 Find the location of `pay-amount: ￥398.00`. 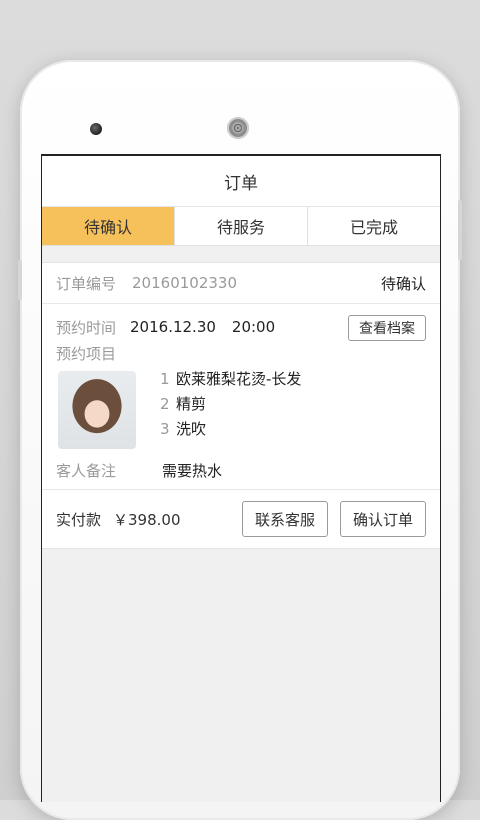

pay-amount: ￥398.00 is located at coordinates (147, 519).